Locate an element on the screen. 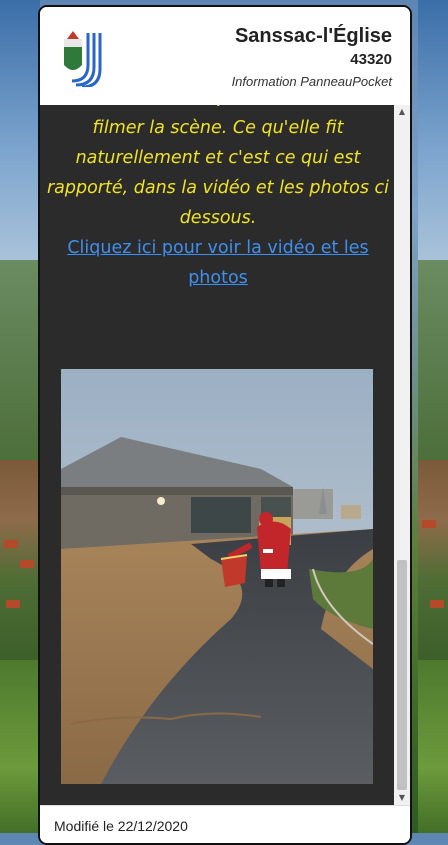 This screenshot has width=448, height=845. town-name: Sanssac-l'Église is located at coordinates (313, 36).